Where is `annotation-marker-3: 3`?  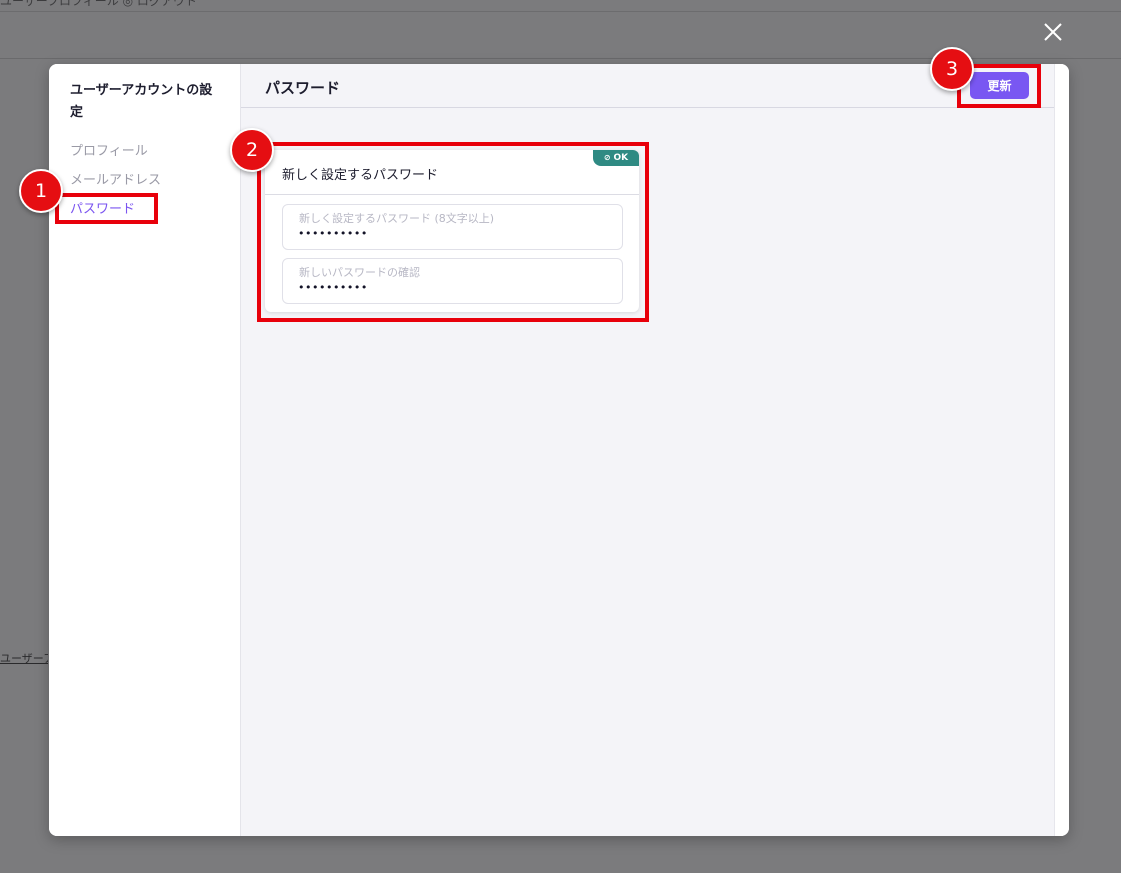
annotation-marker-3: 3 is located at coordinates (952, 69).